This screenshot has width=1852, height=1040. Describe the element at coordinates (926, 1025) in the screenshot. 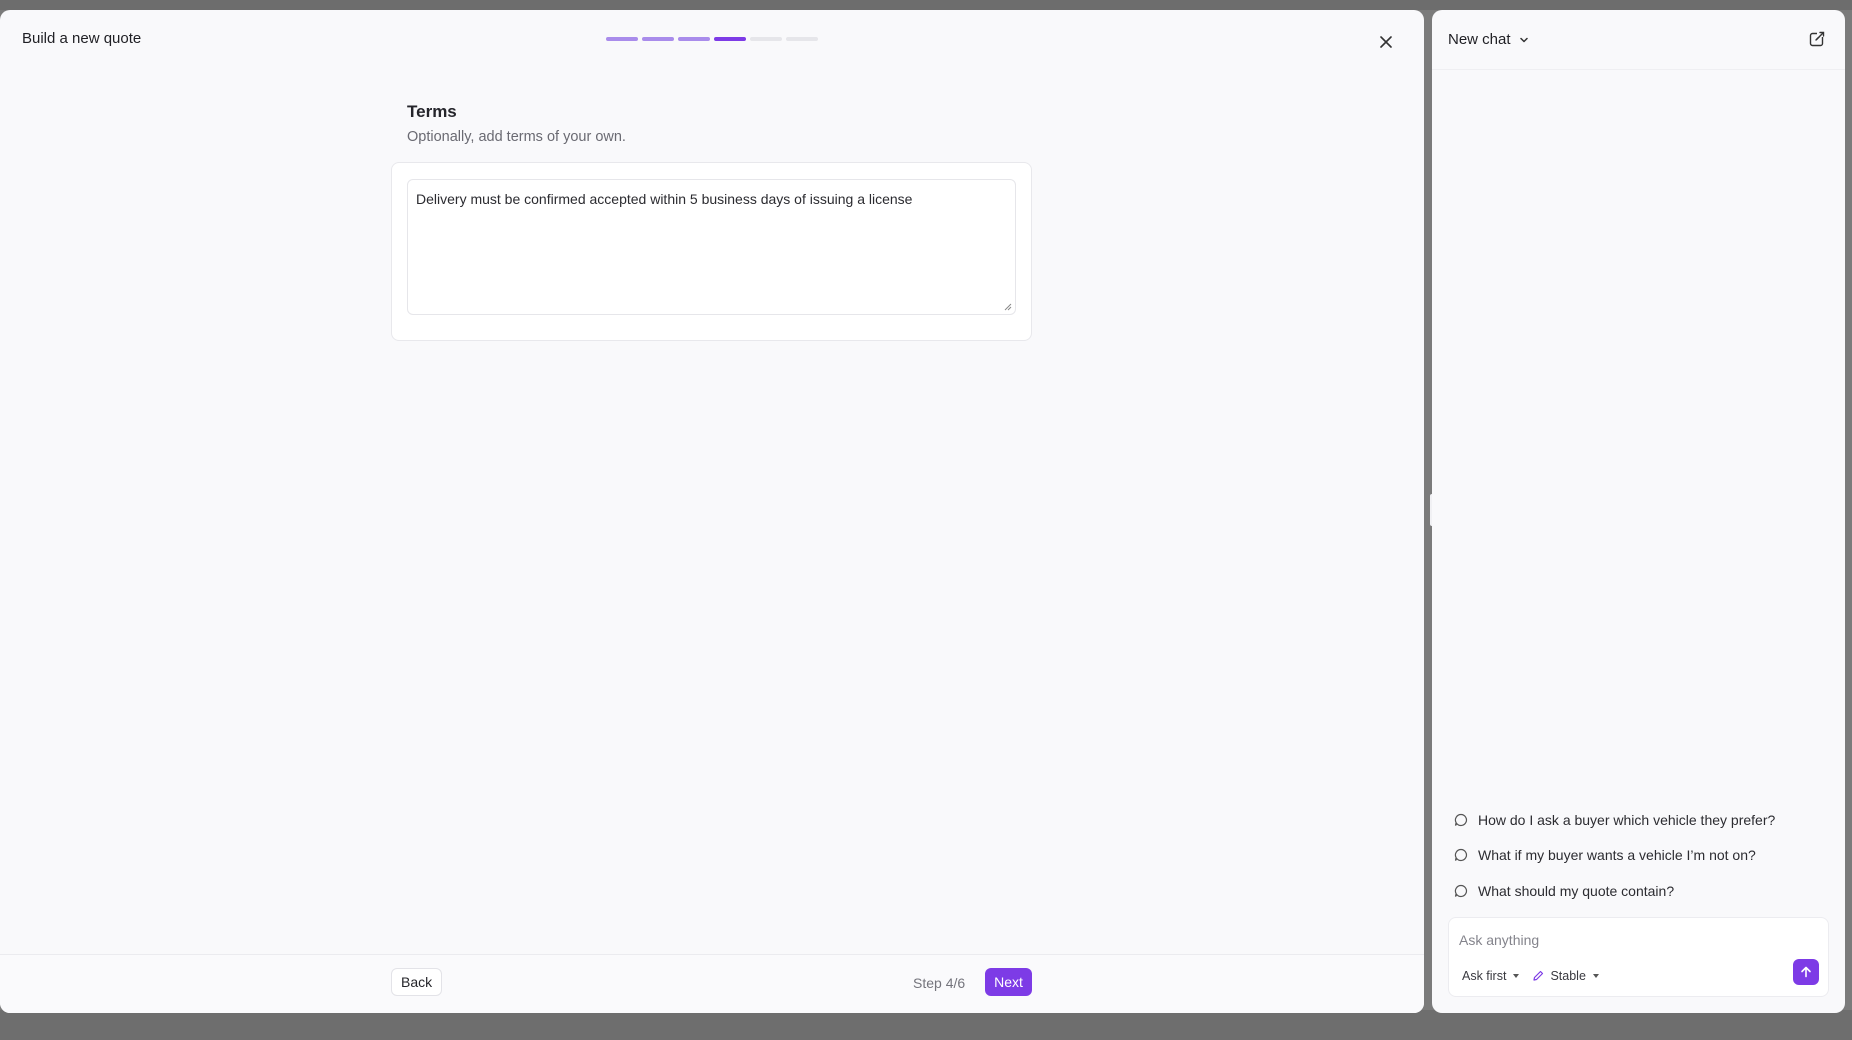

I see `window-bottom-strip` at that location.